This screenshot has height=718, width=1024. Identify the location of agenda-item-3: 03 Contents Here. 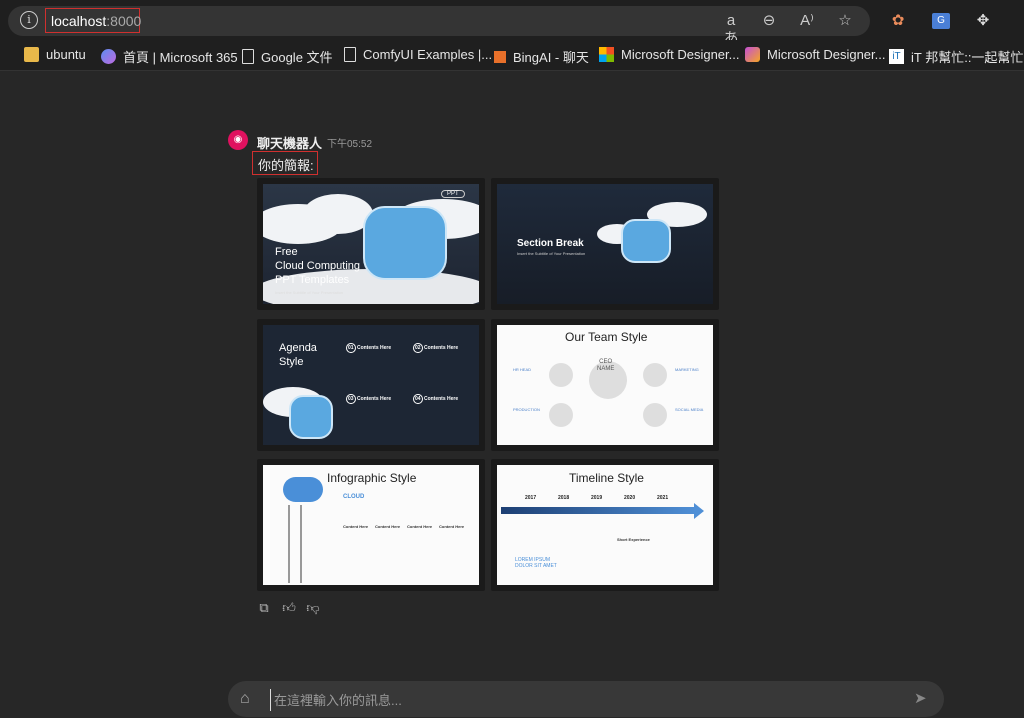
(369, 399).